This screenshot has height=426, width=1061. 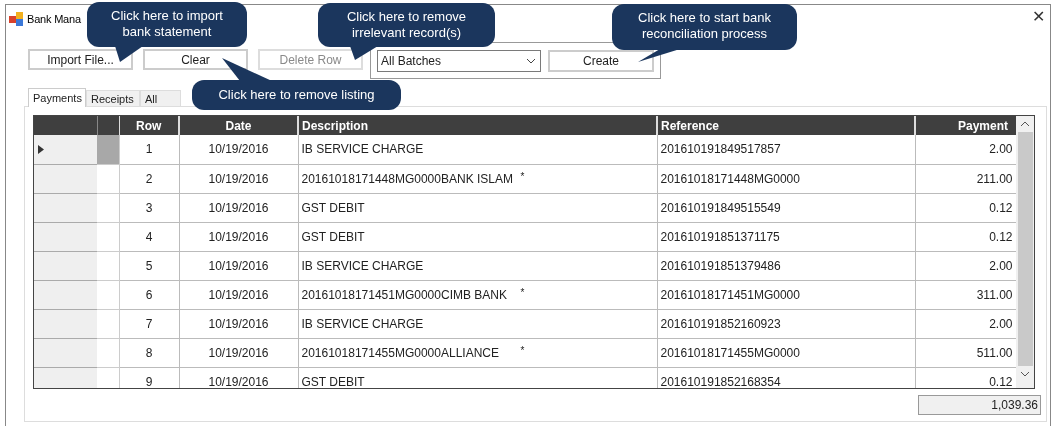 What do you see at coordinates (404, 294) in the screenshot?
I see `table-cell: 20161018171451MG0000CIMB BANK` at bounding box center [404, 294].